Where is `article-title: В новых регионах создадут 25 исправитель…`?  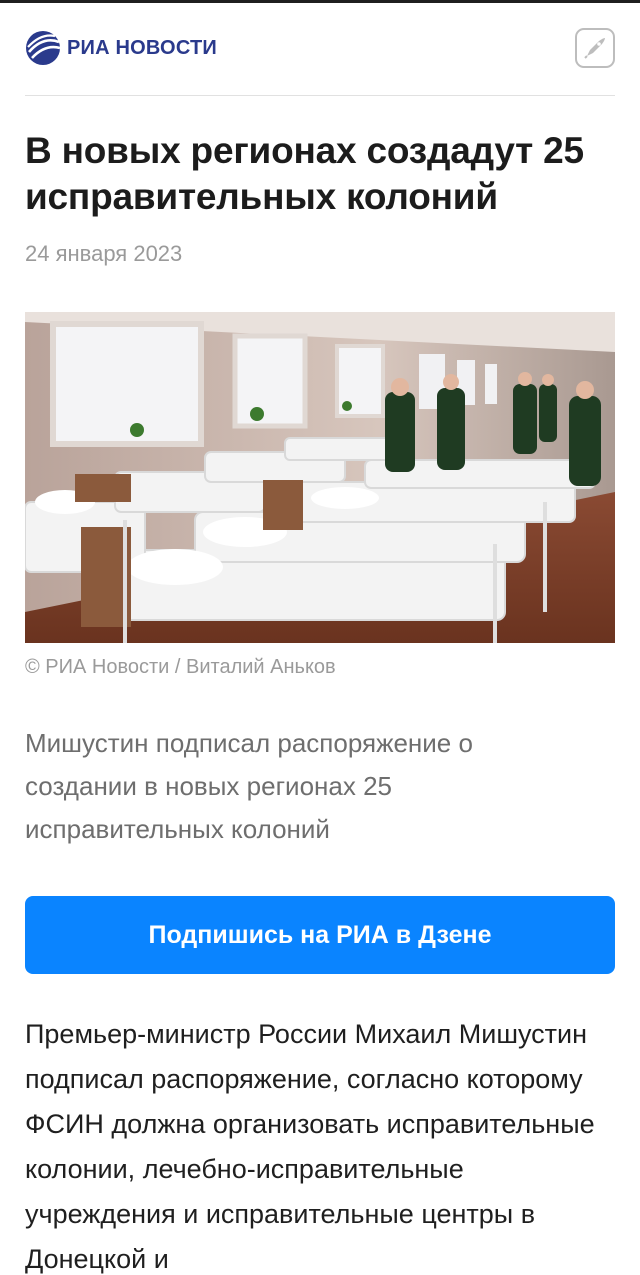
article-title: В новых регионах создадут 25 исправитель… is located at coordinates (304, 173).